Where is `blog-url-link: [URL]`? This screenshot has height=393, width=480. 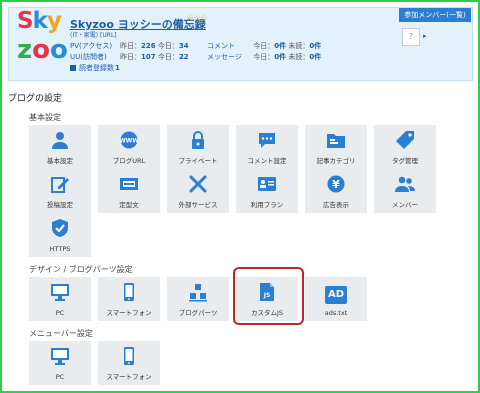
blog-url-link: [URL] is located at coordinates (108, 35).